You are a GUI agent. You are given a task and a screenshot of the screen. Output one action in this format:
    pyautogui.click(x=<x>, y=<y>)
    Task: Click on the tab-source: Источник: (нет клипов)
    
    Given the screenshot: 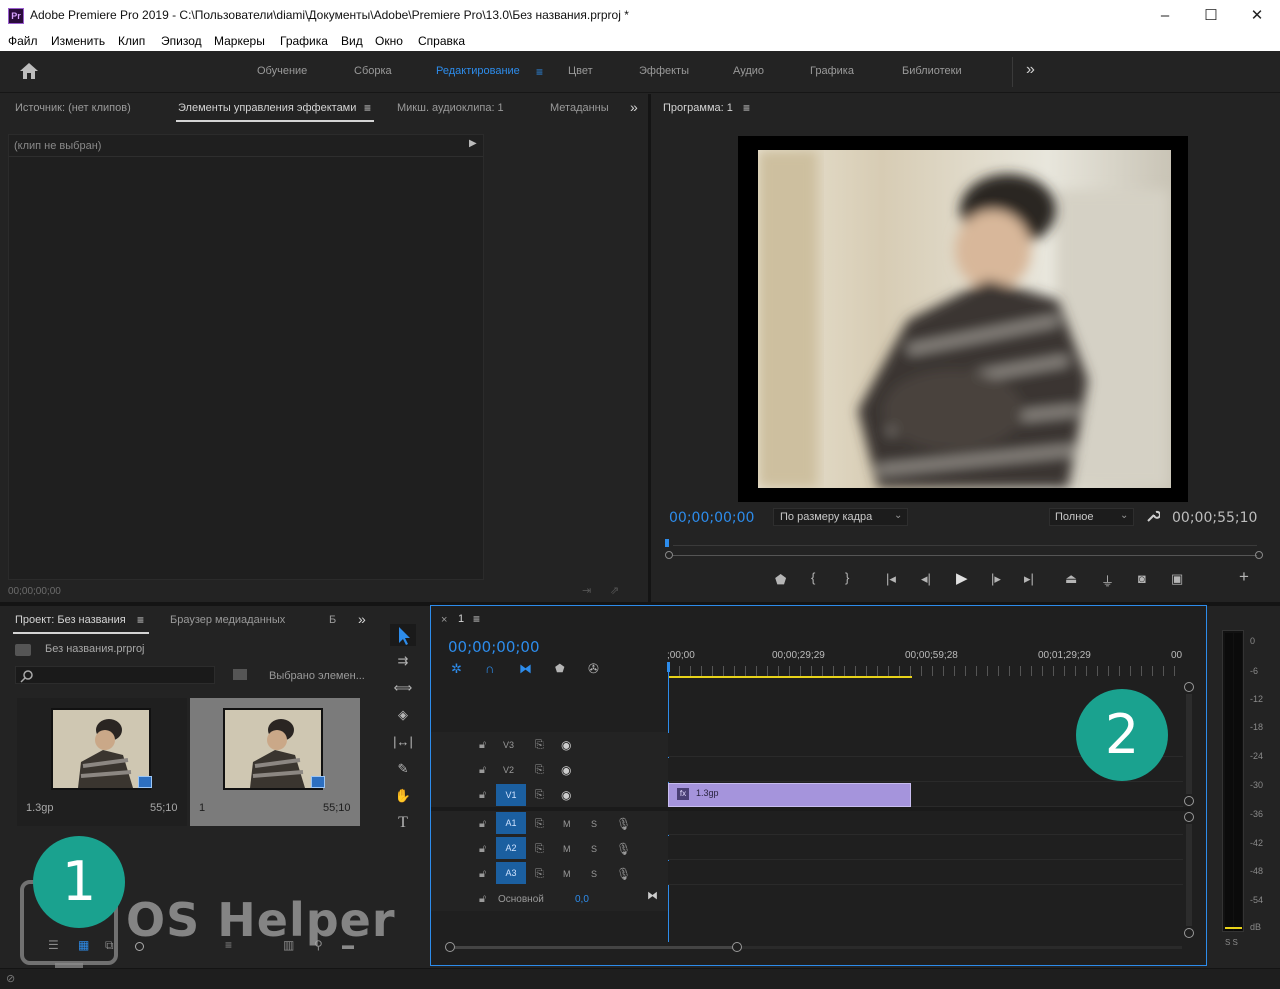 What is the action you would take?
    pyautogui.click(x=73, y=108)
    